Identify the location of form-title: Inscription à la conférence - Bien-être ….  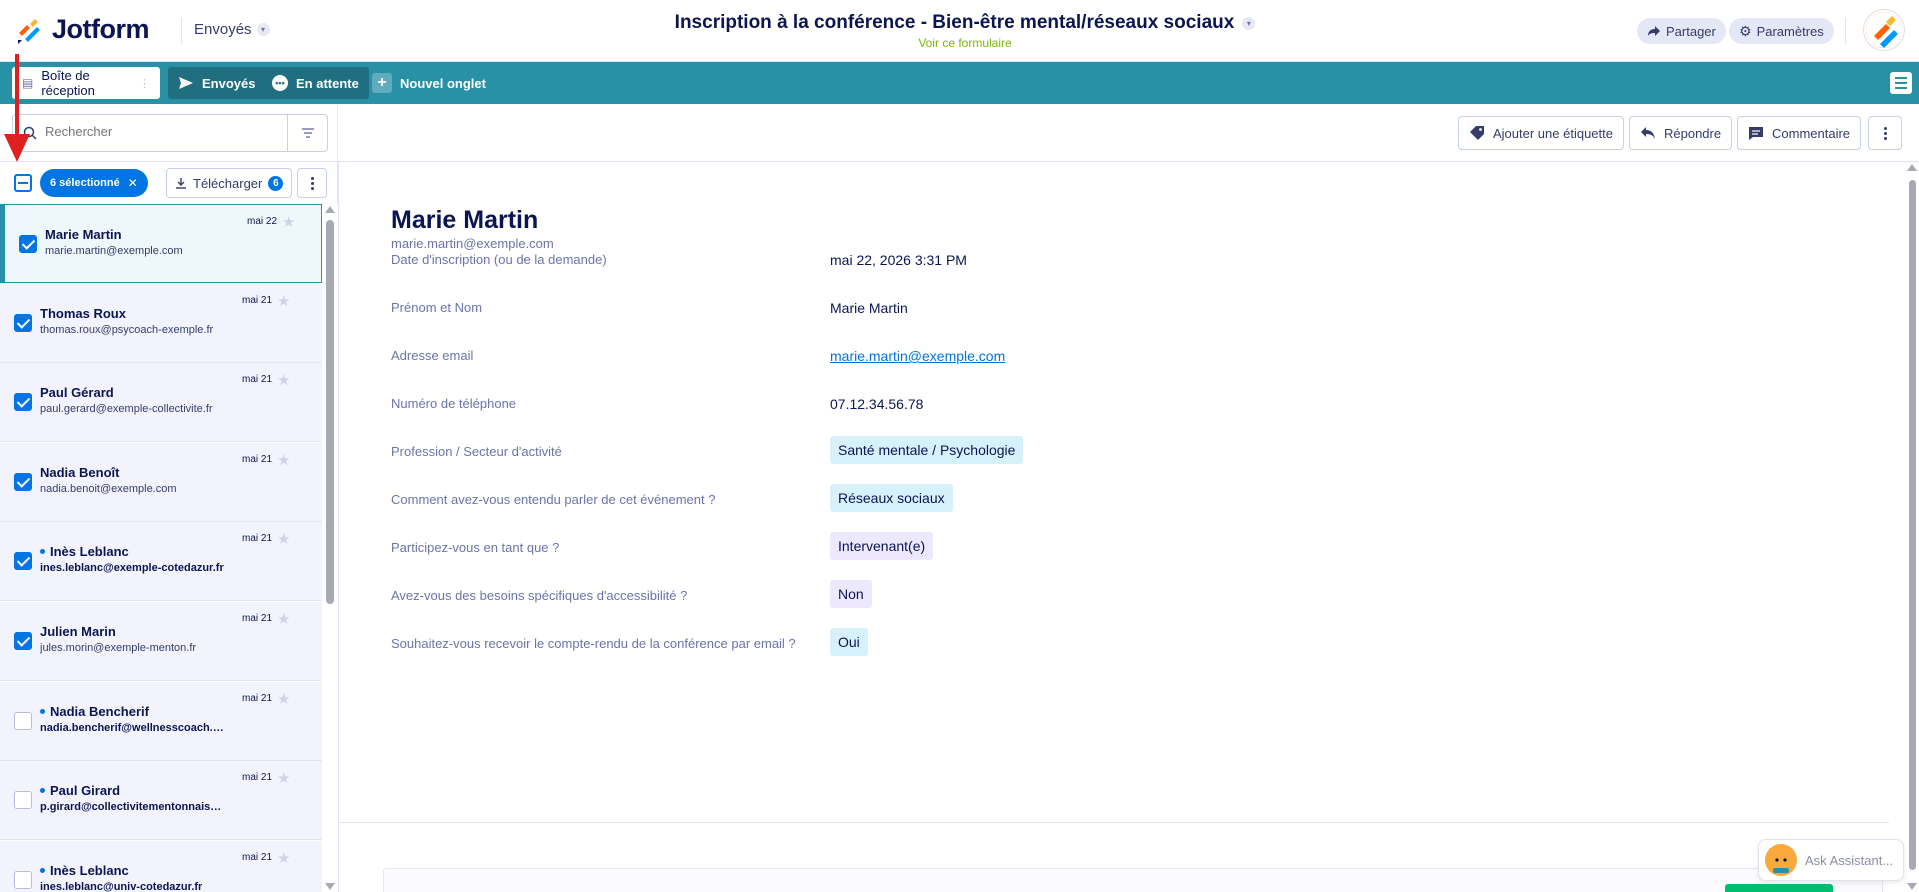
(965, 23).